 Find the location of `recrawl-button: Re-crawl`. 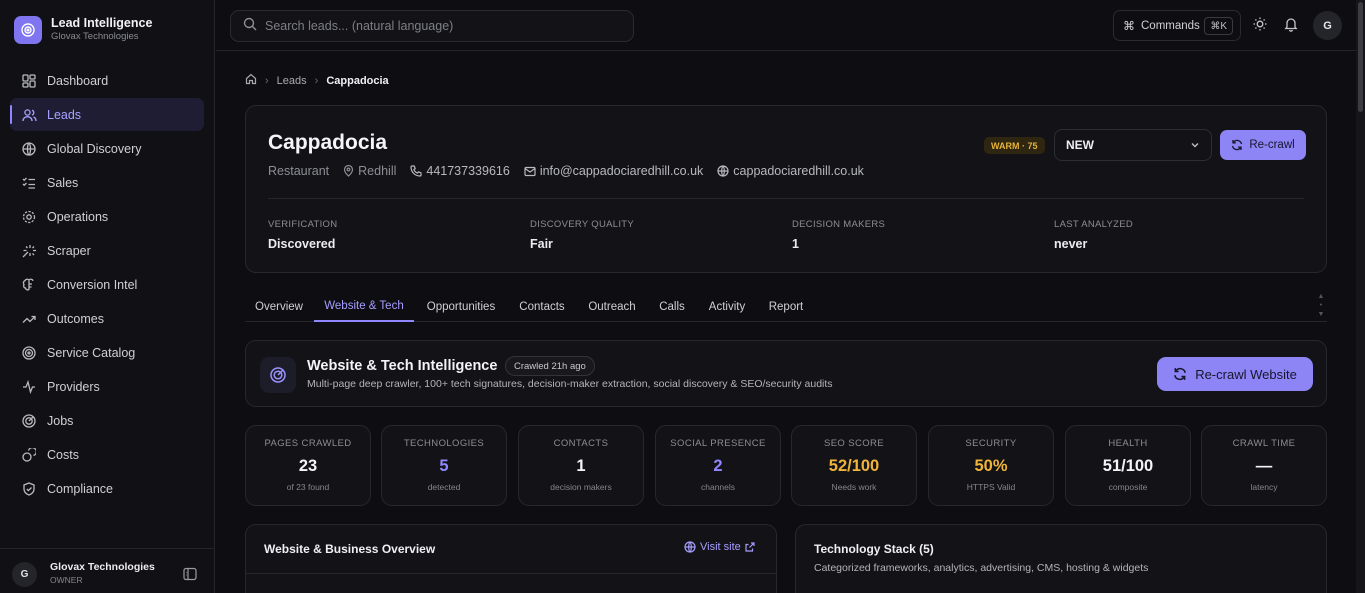

recrawl-button: Re-crawl is located at coordinates (1263, 145).